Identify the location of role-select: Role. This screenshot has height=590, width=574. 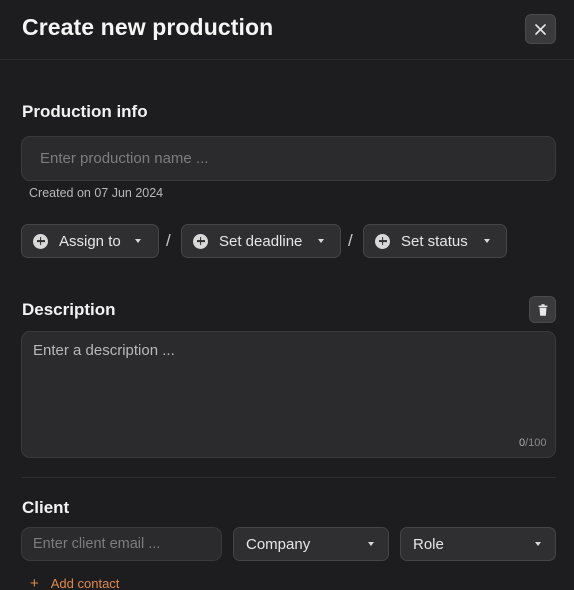
(478, 544).